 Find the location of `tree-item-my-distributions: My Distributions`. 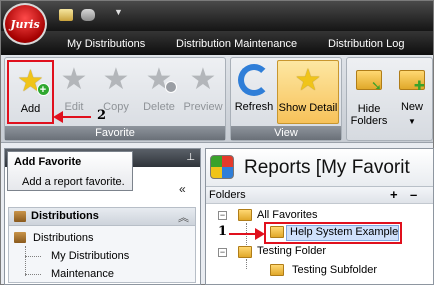

tree-item-my-distributions: My Distributions is located at coordinates (90, 256).